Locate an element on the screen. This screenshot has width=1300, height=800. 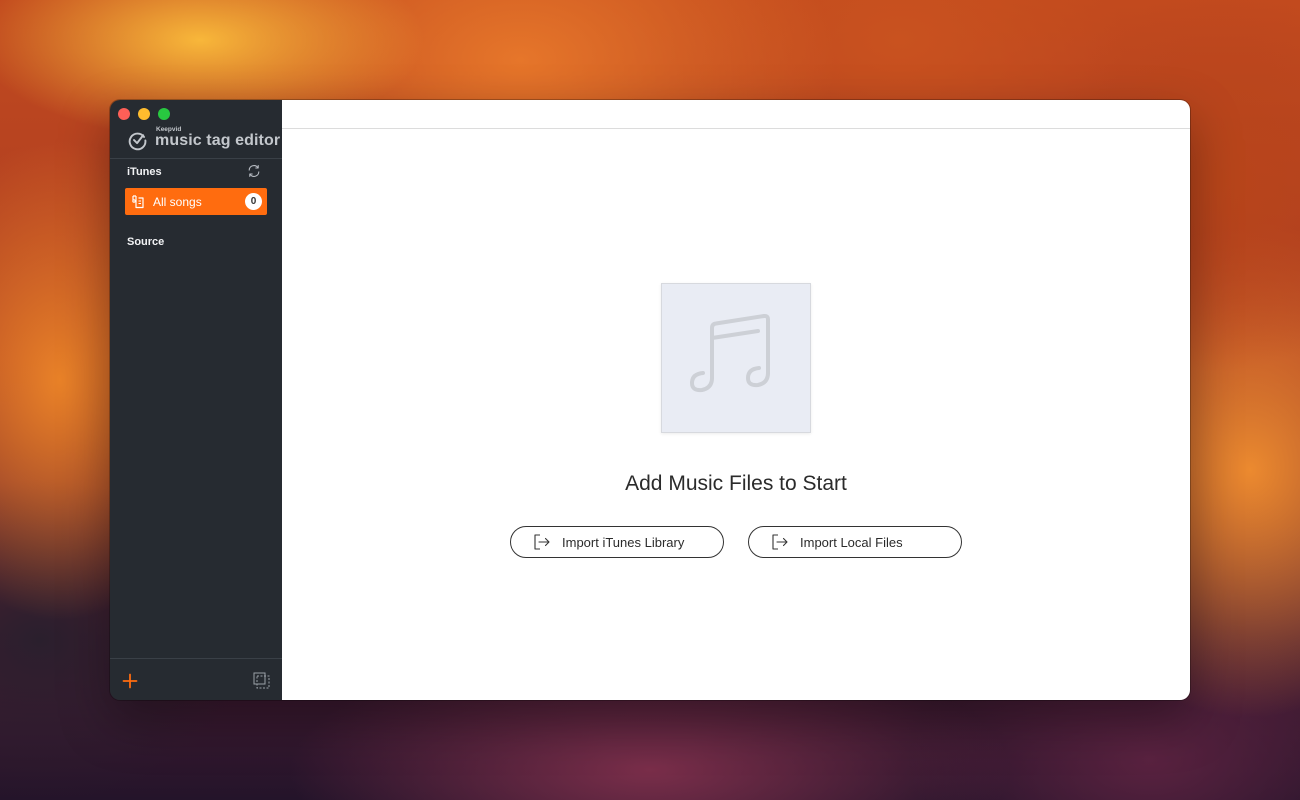
button-label: Import iTunes Library is located at coordinates (623, 542).